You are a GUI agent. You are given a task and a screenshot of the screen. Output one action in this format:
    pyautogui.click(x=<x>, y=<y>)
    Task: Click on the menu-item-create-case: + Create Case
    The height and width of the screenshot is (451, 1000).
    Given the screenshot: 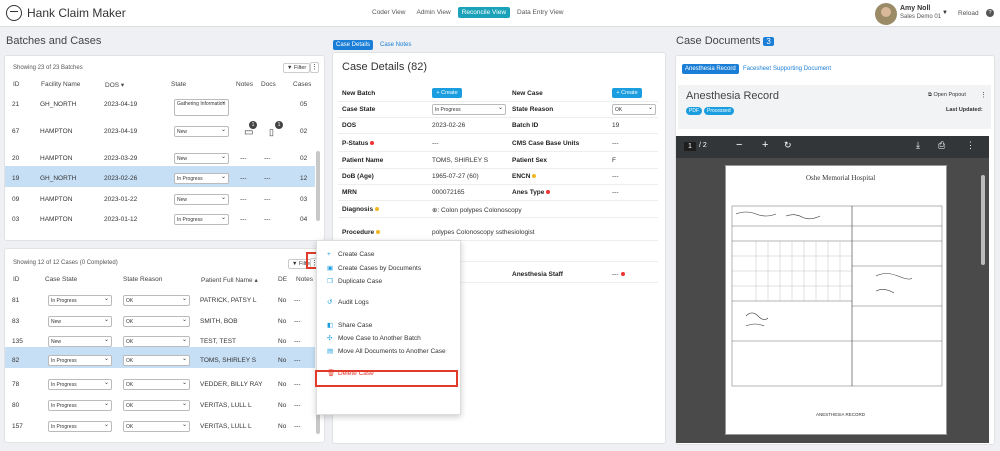 What is the action you would take?
    pyautogui.click(x=389, y=254)
    